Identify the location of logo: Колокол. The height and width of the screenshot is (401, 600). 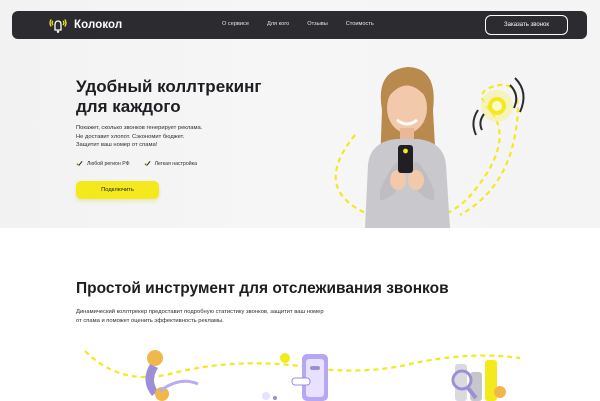
(85, 25).